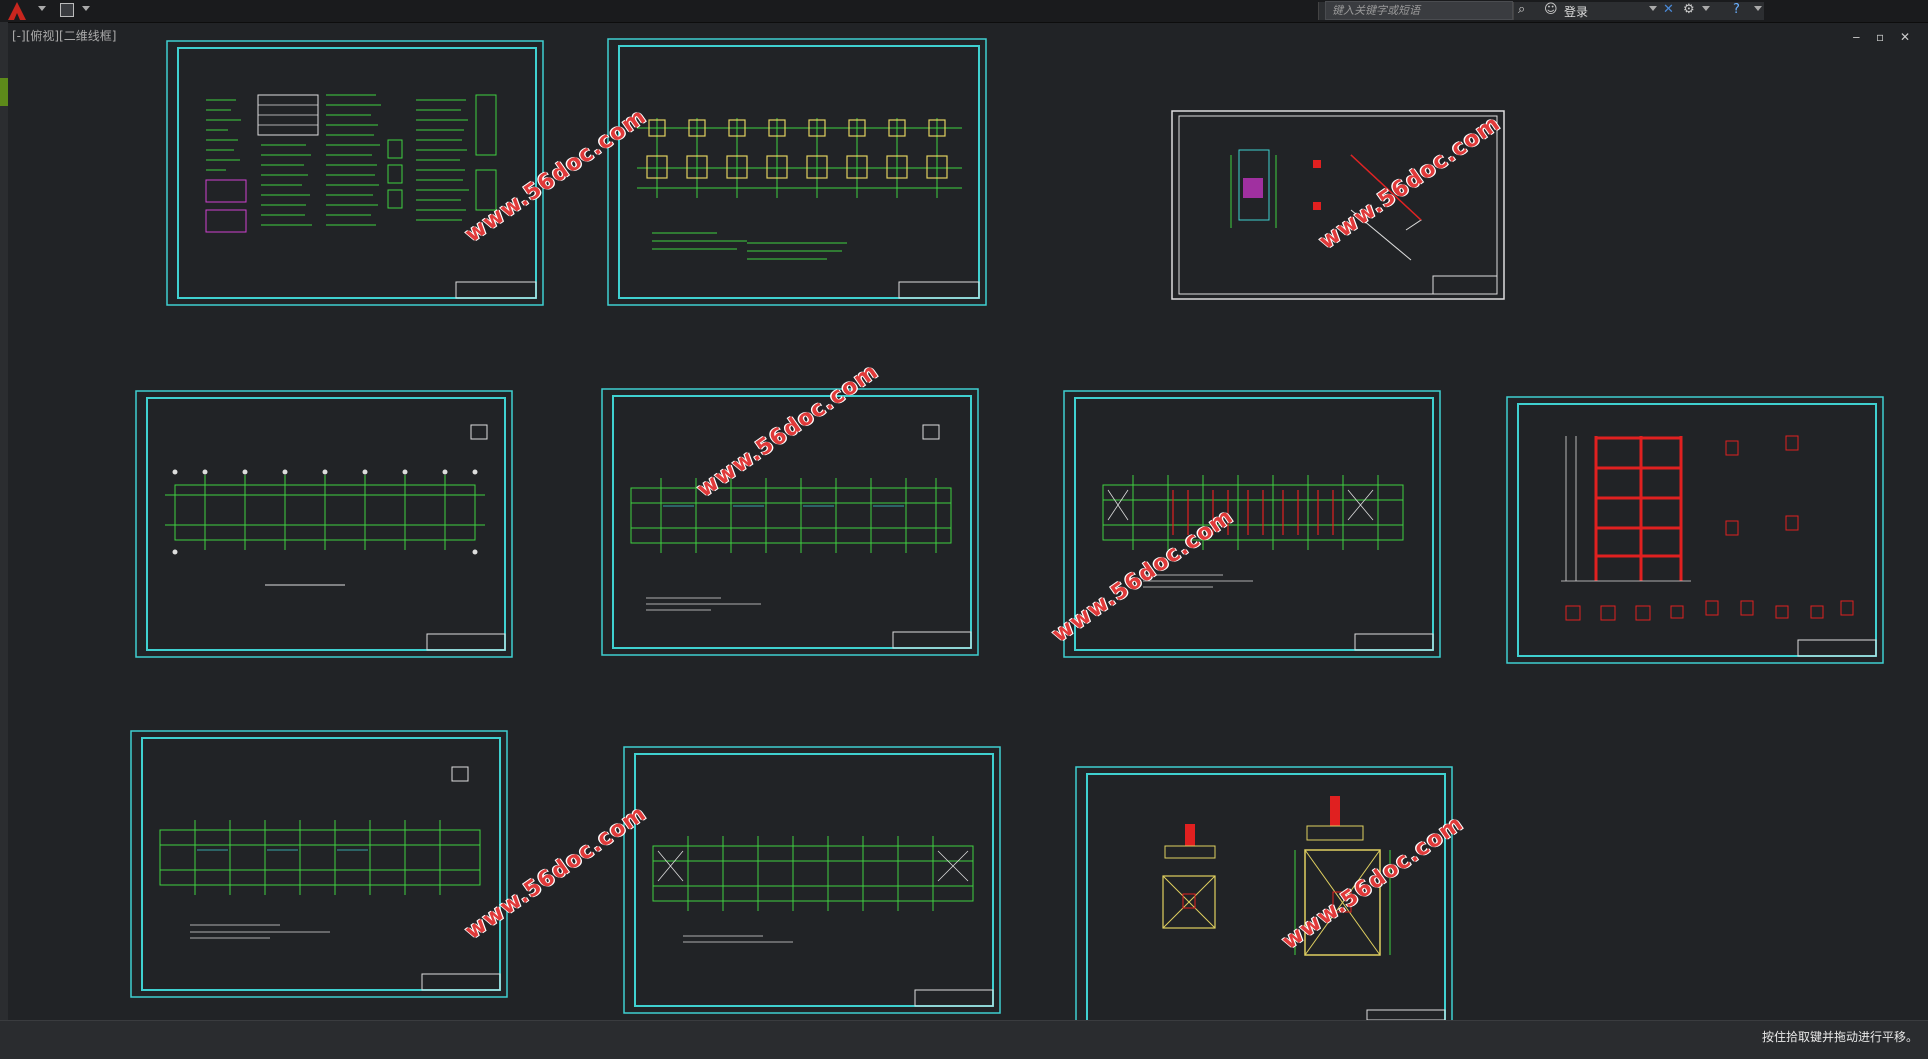 The height and width of the screenshot is (1059, 1928). I want to click on drawing-sheet-footing-details, so click(1264, 893).